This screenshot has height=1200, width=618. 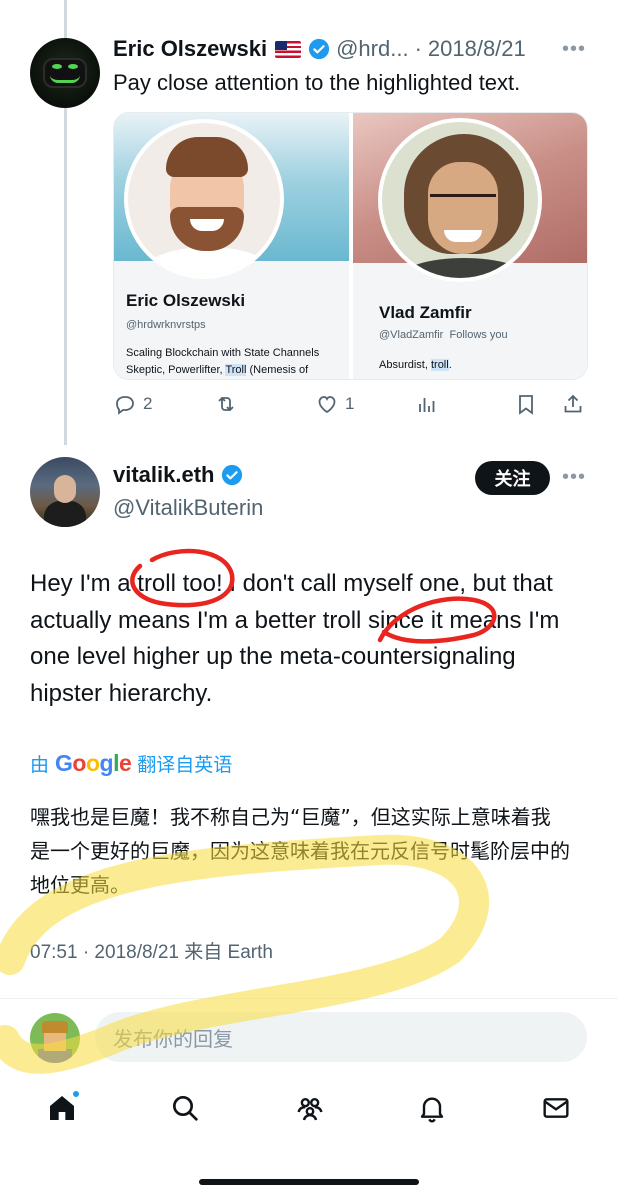 What do you see at coordinates (443, 335) in the screenshot?
I see `card-handle-row: @VladZamfir Follows you` at bounding box center [443, 335].